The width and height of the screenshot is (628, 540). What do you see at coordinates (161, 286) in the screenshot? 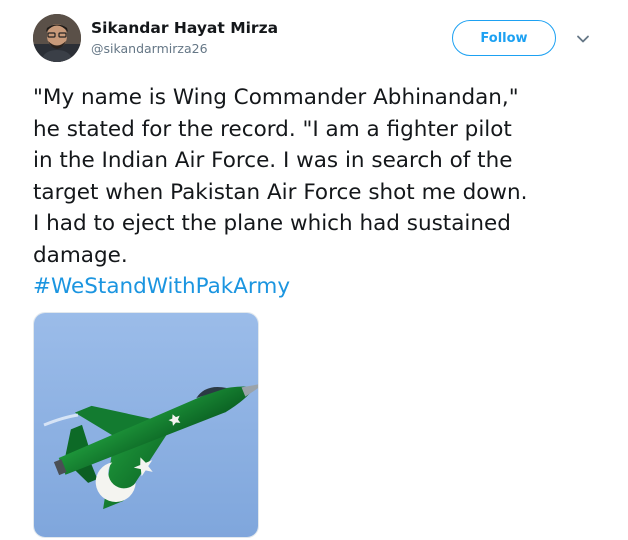
I see `hashtag-link: #WeStandWithPakArmy` at bounding box center [161, 286].